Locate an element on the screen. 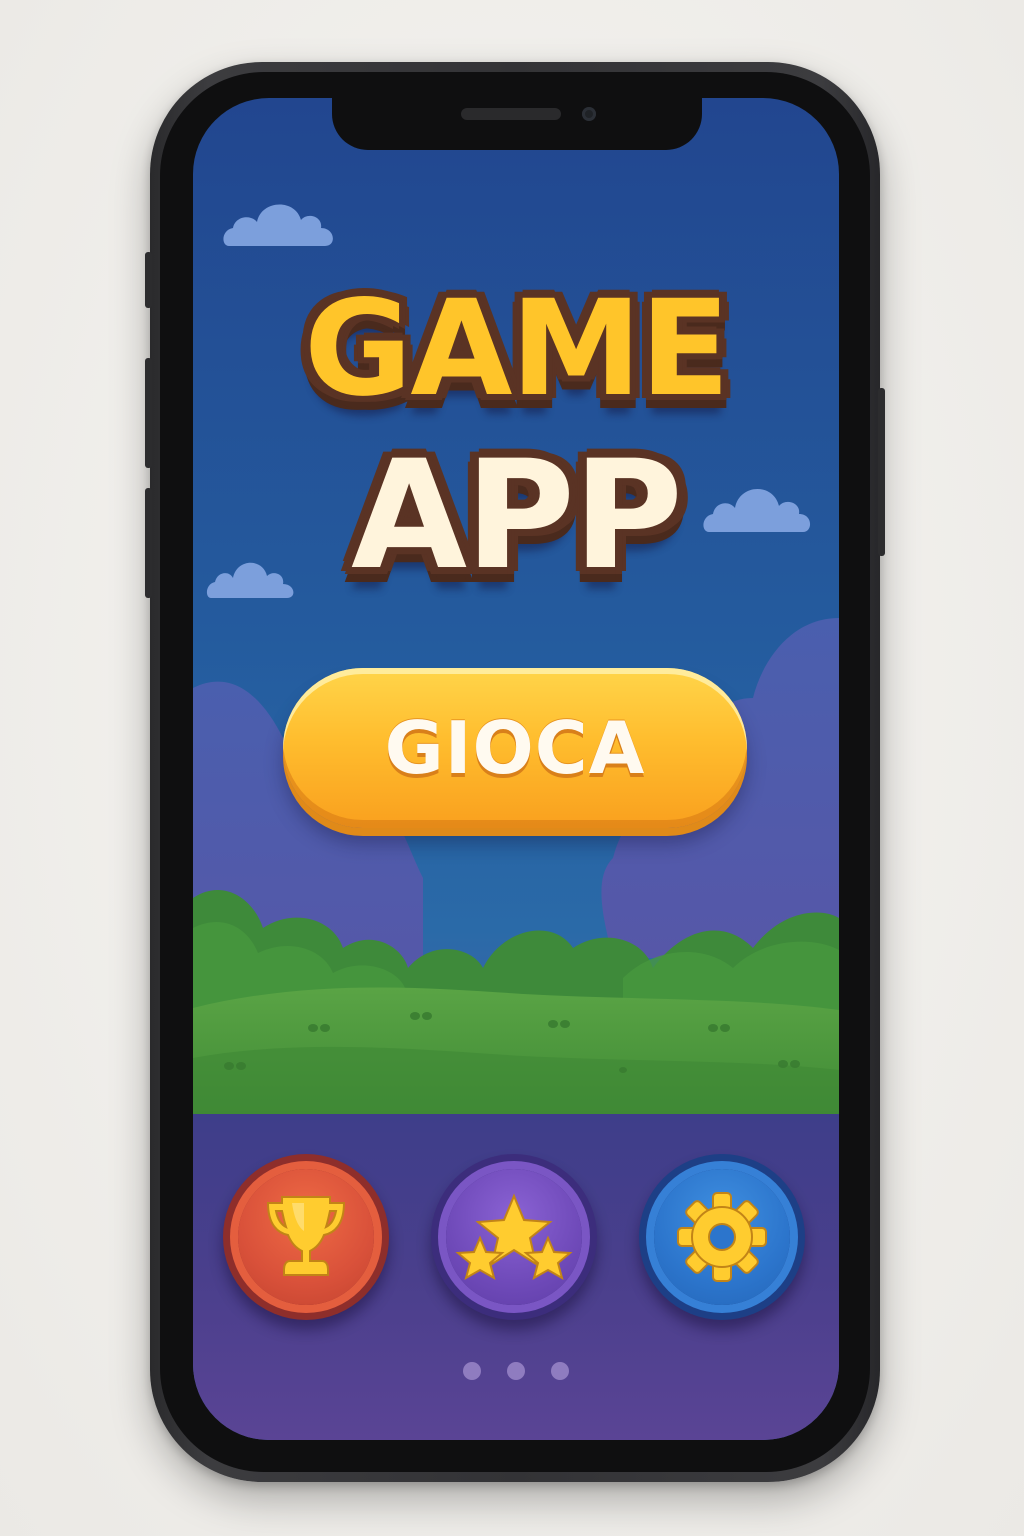  title-line-2: APP is located at coordinates (517, 516).